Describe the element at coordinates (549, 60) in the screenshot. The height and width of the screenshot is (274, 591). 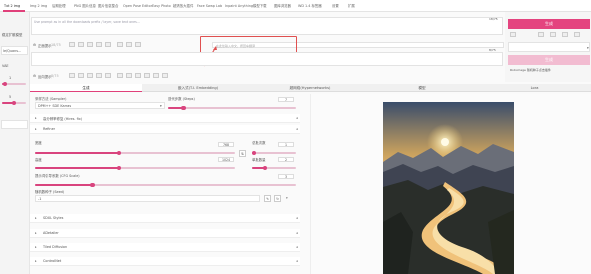
I see `apply-style-button: 生成` at that location.